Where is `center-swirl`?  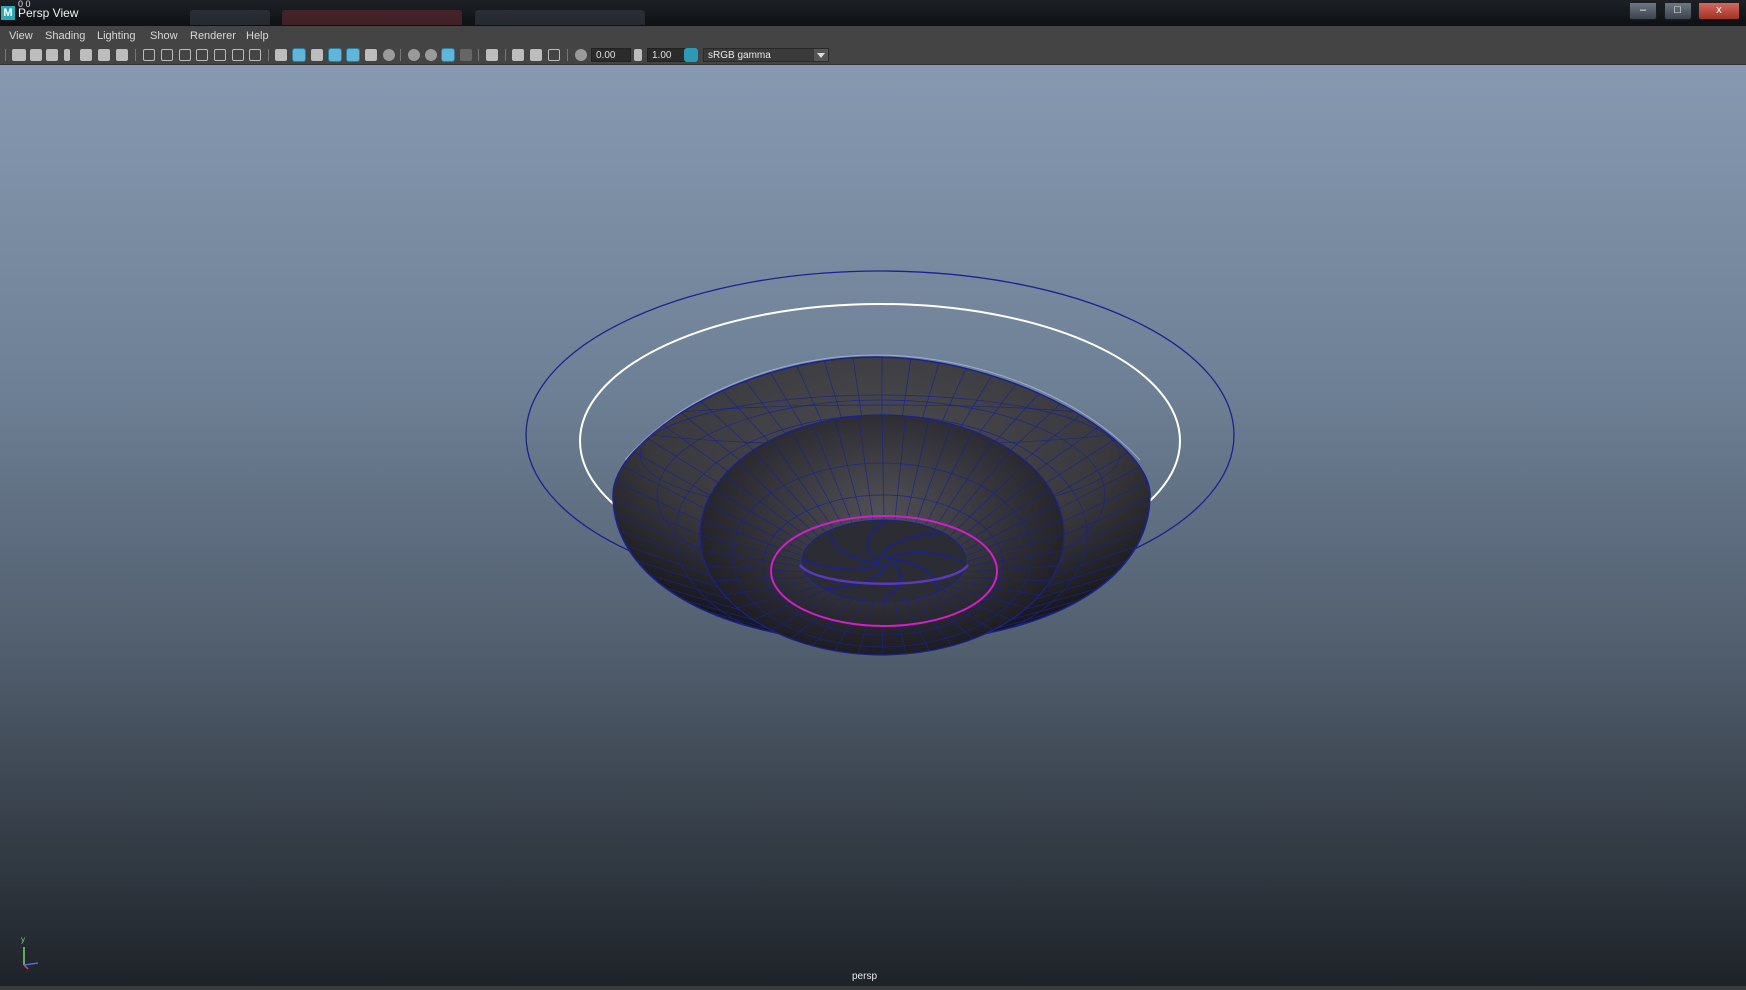
center-swirl is located at coordinates (884, 561).